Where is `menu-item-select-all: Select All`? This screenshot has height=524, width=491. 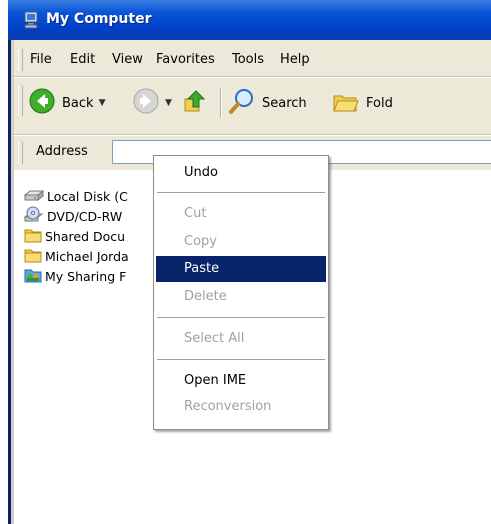 menu-item-select-all: Select All is located at coordinates (214, 338).